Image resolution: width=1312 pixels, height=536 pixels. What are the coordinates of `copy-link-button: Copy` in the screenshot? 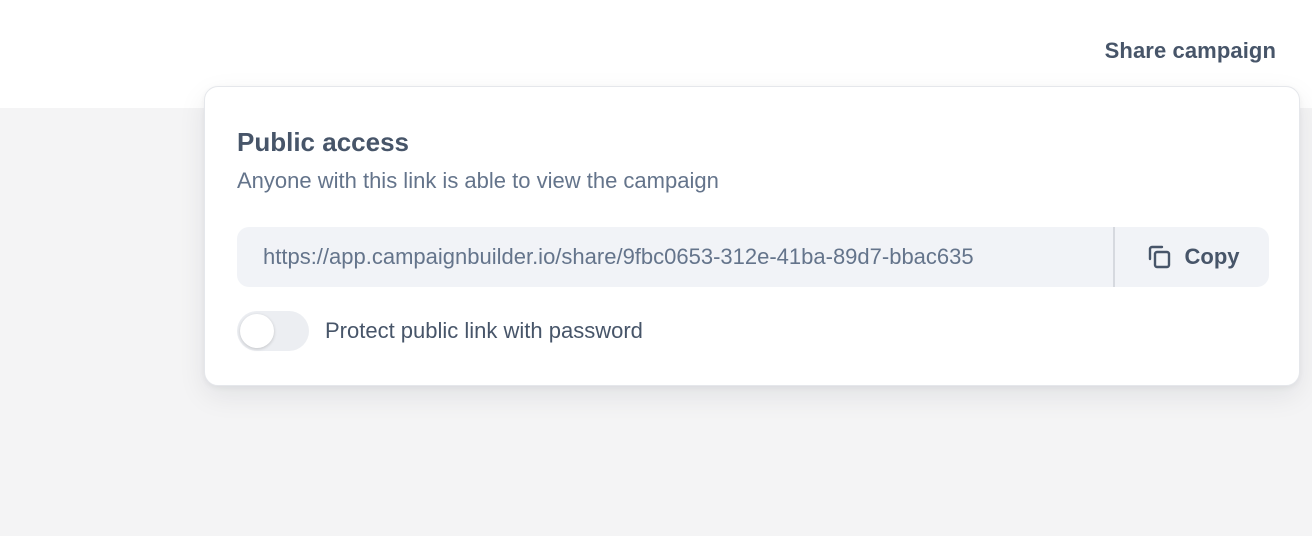 It's located at (1192, 257).